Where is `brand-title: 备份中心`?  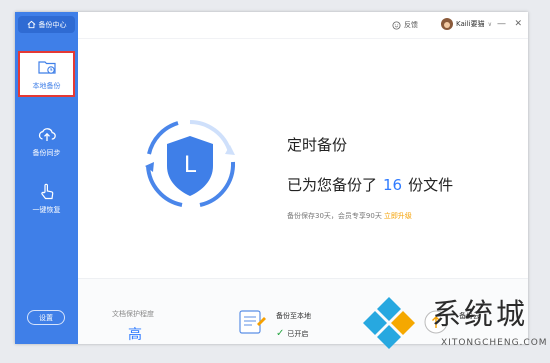 brand-title: 备份中心 is located at coordinates (52, 24).